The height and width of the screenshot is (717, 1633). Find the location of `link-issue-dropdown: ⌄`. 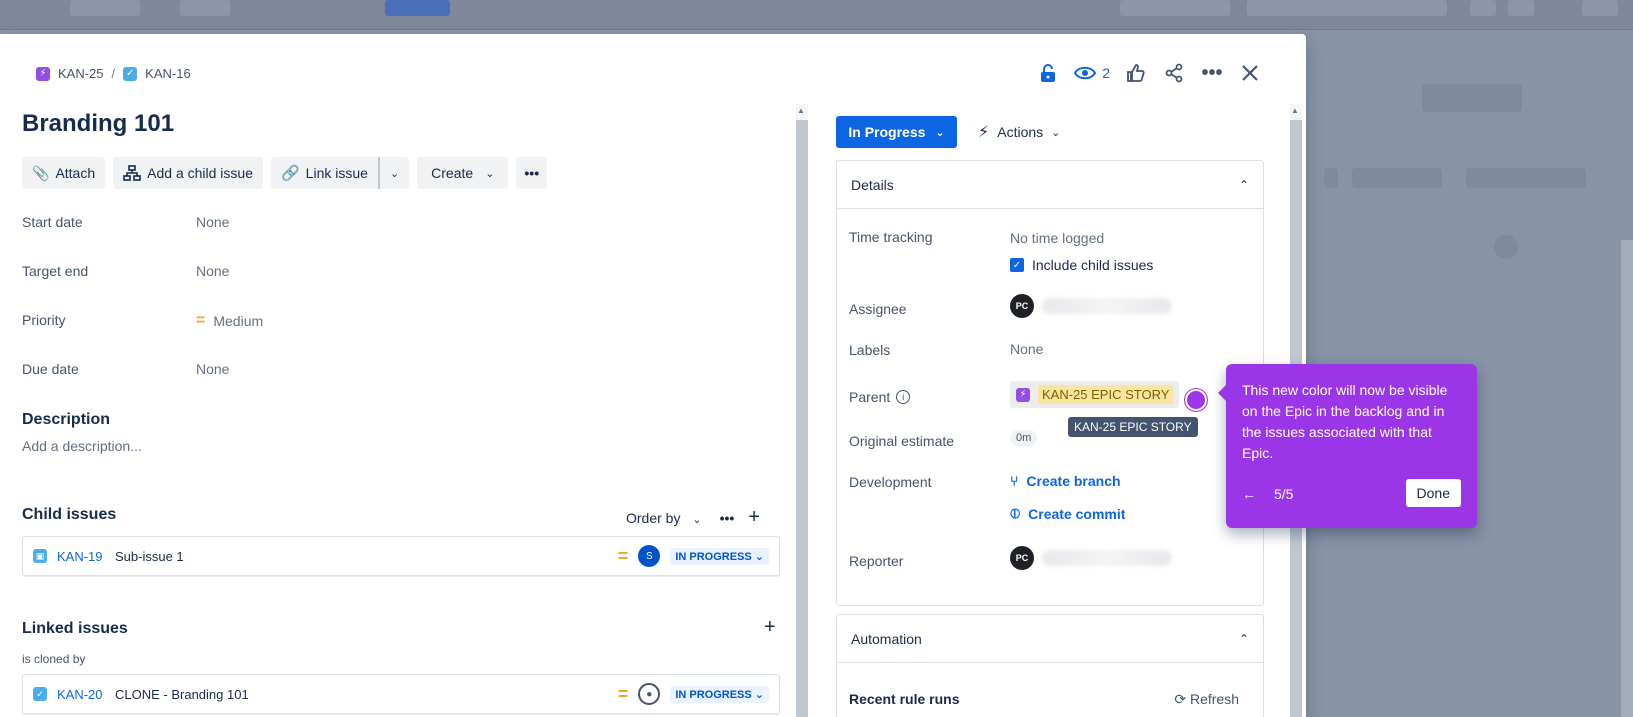

link-issue-dropdown: ⌄ is located at coordinates (393, 173).